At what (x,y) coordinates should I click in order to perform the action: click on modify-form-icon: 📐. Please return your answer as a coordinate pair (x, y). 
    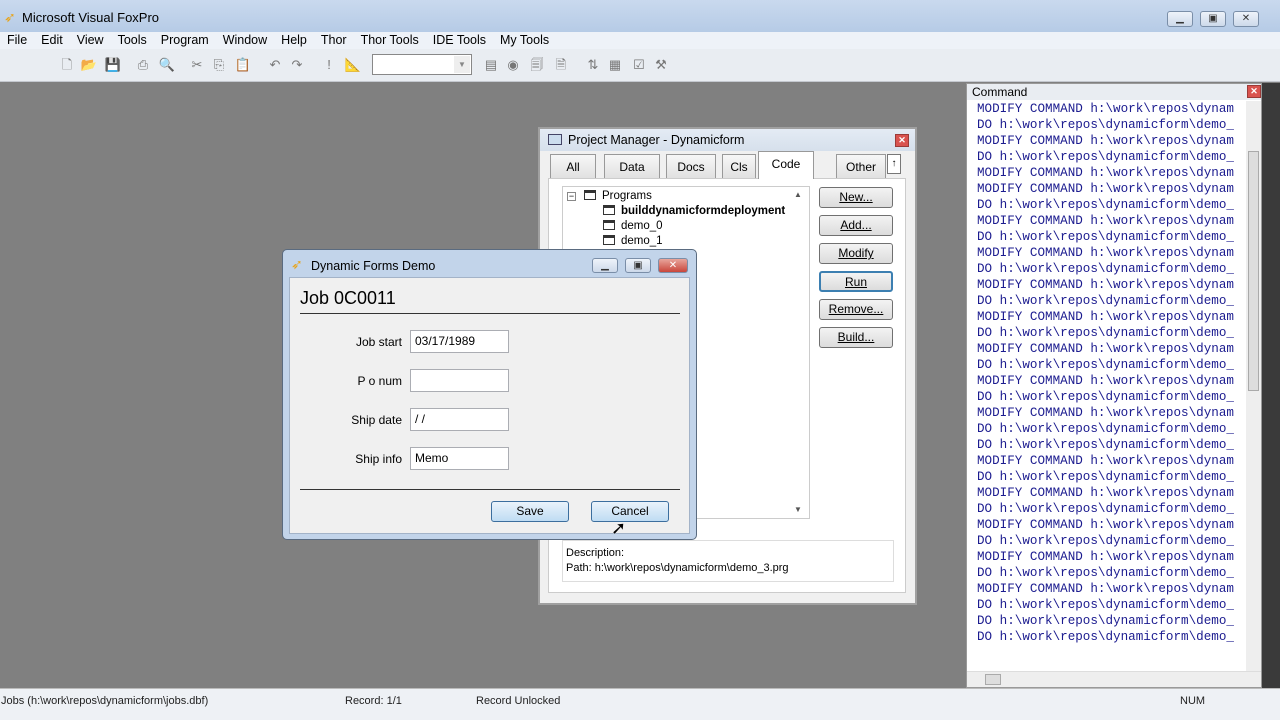
    Looking at the image, I should click on (353, 65).